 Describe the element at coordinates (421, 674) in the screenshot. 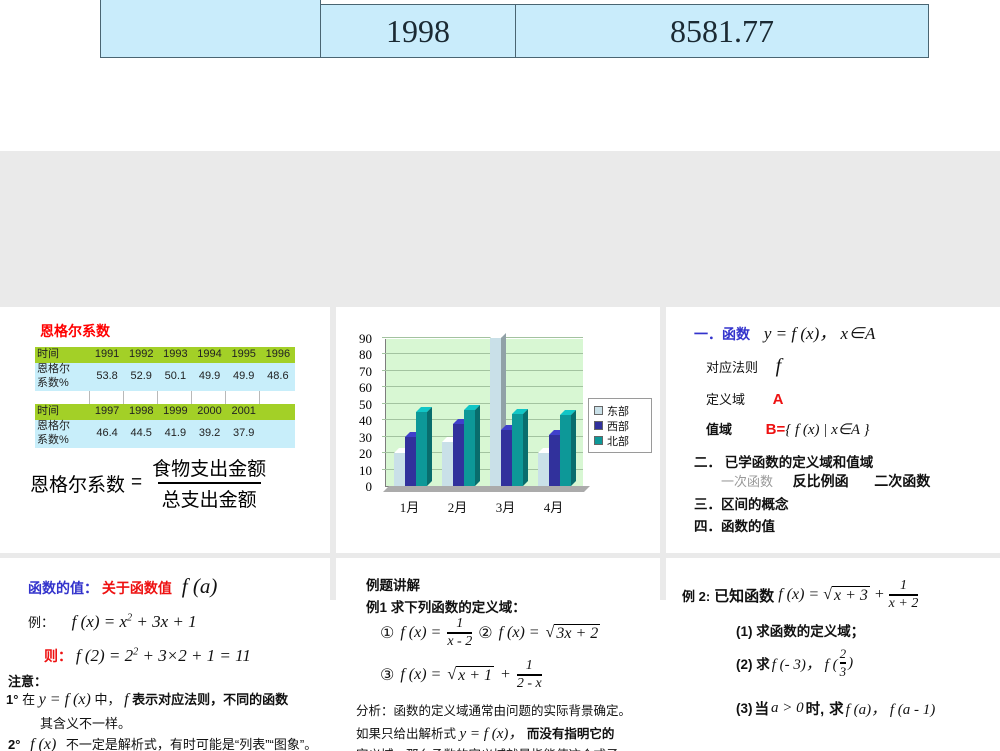

I see `item-3-math: f (x) =` at that location.